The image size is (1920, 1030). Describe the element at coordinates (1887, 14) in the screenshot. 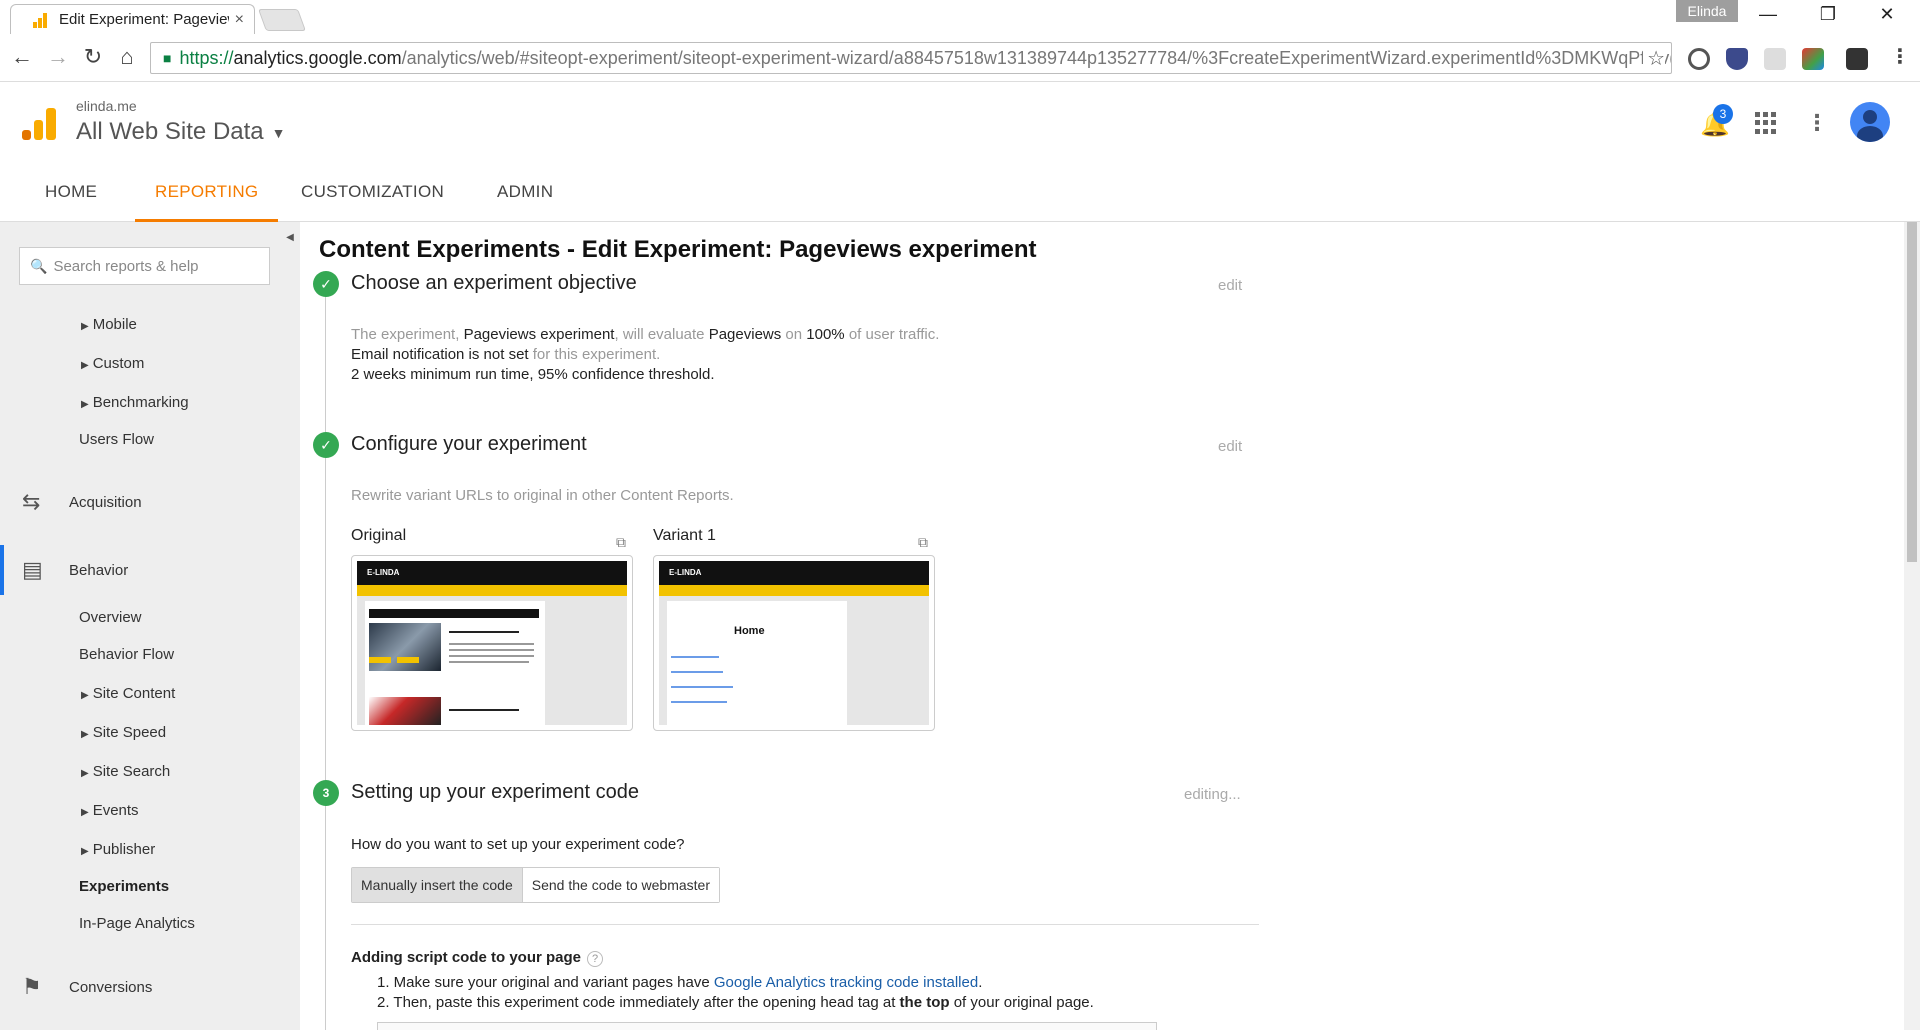

I see `window-close-icon: ✕` at that location.